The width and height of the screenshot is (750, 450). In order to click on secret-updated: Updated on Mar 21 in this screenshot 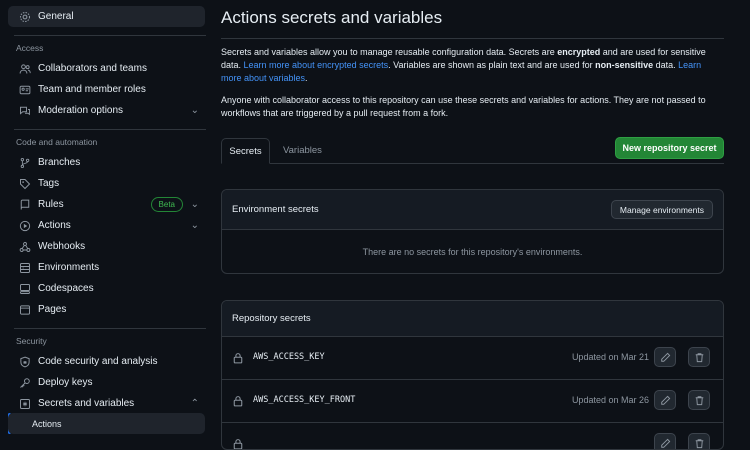, I will do `click(610, 357)`.